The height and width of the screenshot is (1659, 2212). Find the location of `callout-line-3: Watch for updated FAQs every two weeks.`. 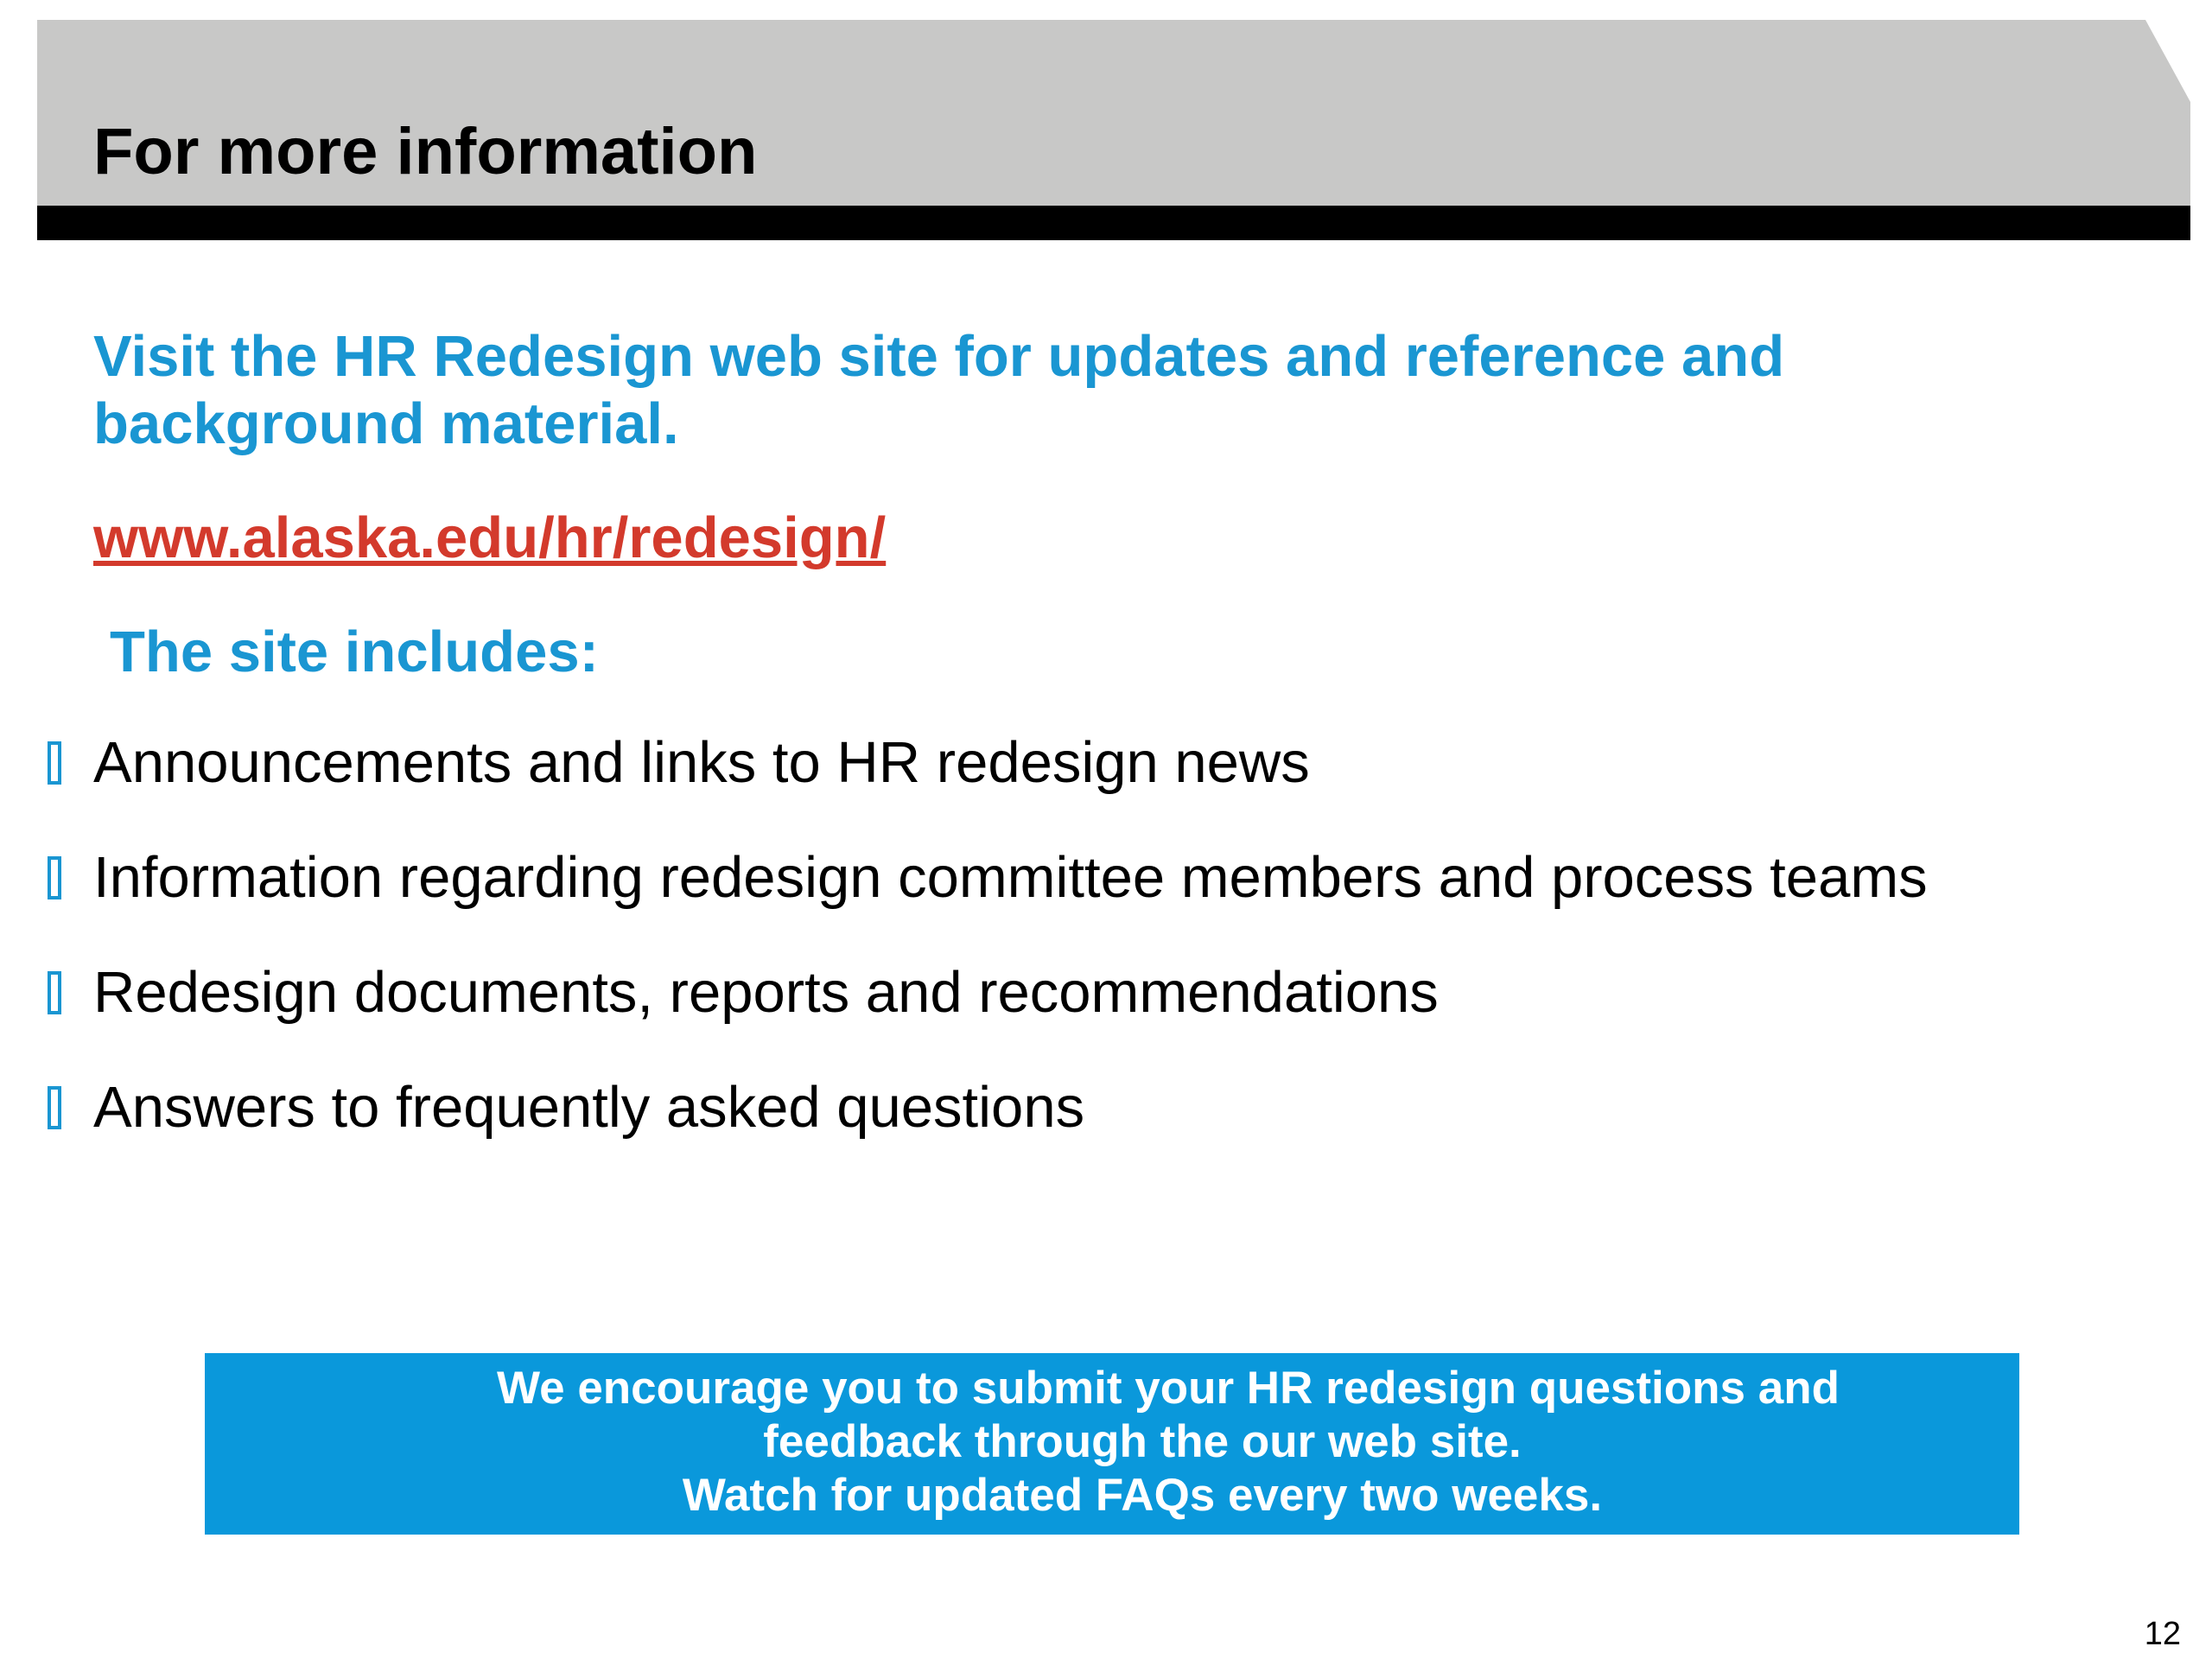

callout-line-3: Watch for updated FAQs every two weeks. is located at coordinates (1142, 1495).